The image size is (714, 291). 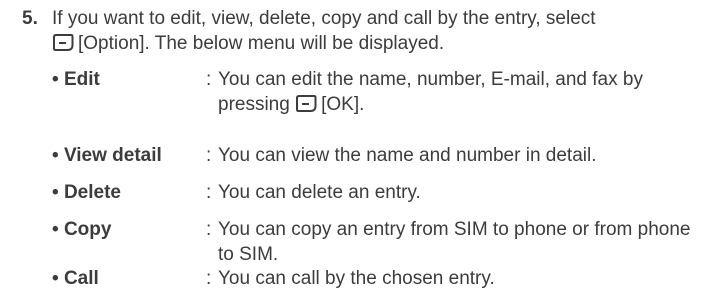 I want to click on menu-item-label: • Copy, so click(x=82, y=229).